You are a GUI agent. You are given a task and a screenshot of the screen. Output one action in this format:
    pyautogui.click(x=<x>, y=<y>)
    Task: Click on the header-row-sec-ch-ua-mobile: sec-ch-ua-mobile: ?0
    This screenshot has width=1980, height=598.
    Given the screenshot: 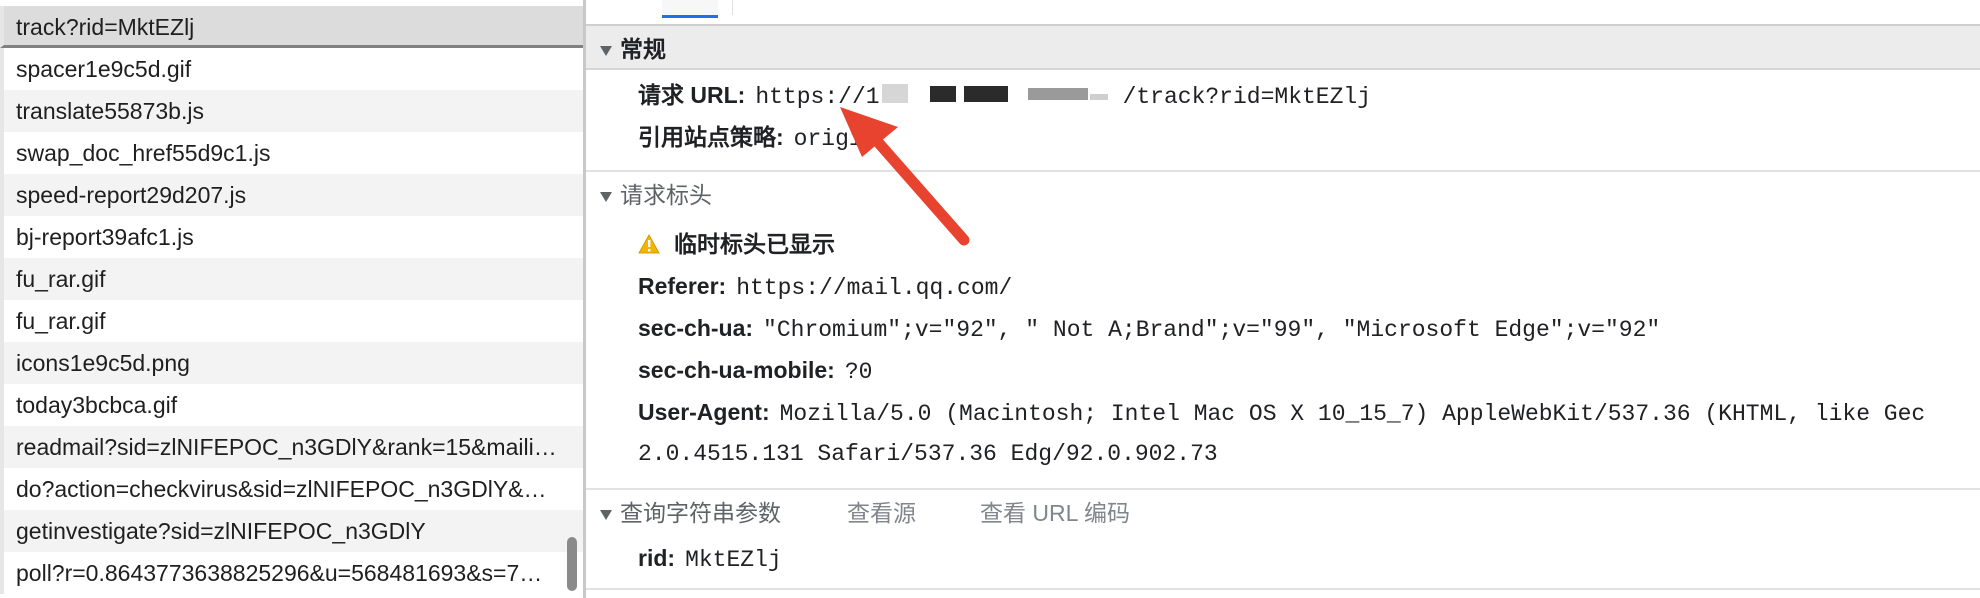 What is the action you would take?
    pyautogui.click(x=755, y=371)
    